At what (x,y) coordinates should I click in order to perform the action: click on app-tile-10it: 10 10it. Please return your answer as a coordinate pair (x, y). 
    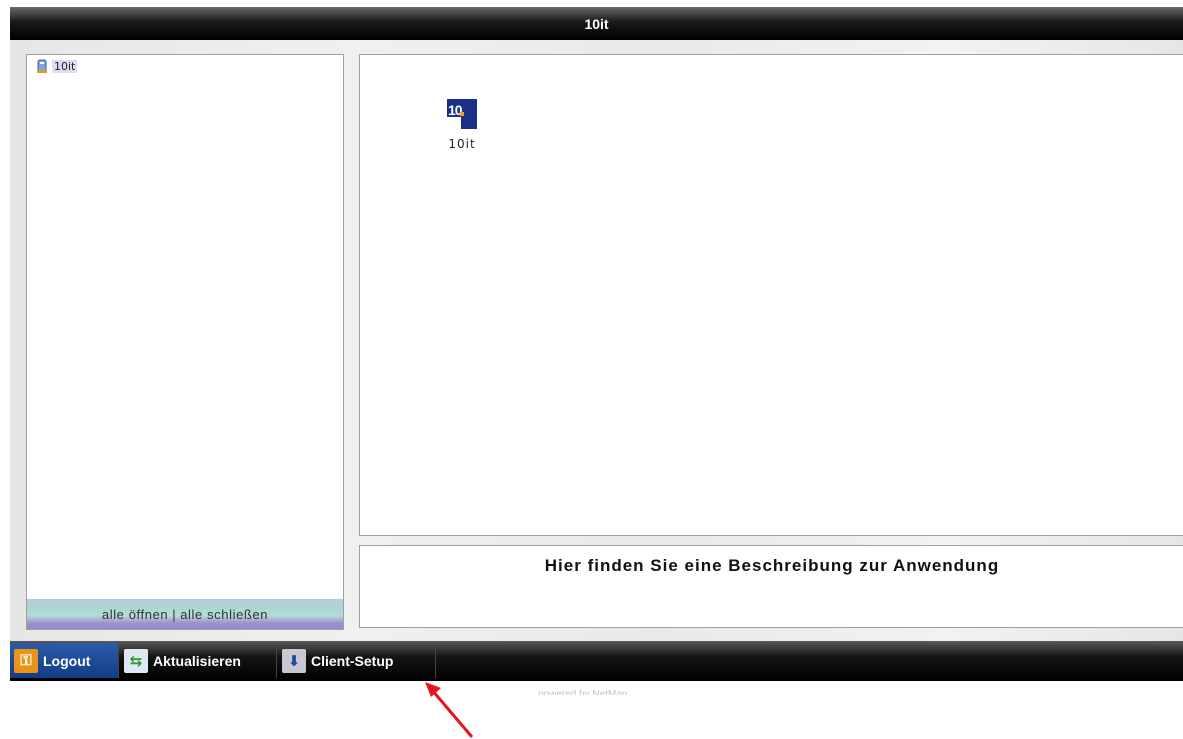
    Looking at the image, I should click on (462, 125).